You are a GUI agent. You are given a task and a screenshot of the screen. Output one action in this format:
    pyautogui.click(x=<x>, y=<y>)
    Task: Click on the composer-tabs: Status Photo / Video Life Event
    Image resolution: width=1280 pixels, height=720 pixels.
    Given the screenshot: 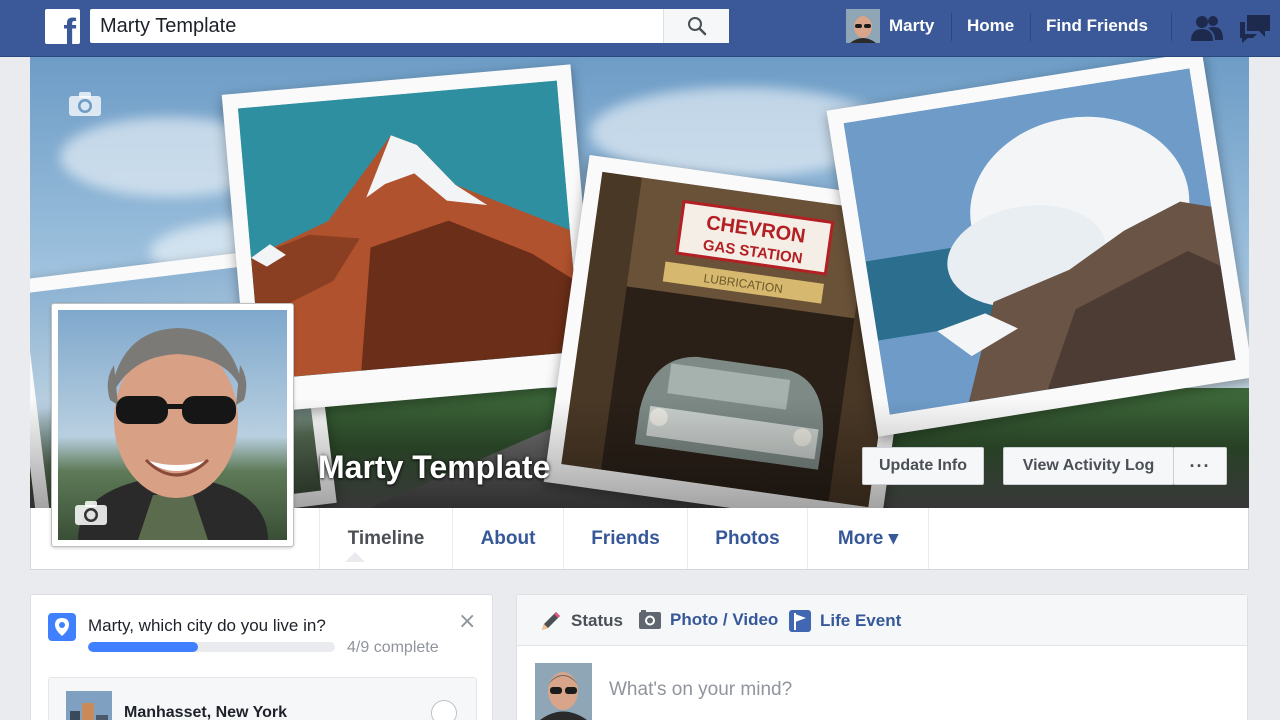 What is the action you would take?
    pyautogui.click(x=882, y=620)
    